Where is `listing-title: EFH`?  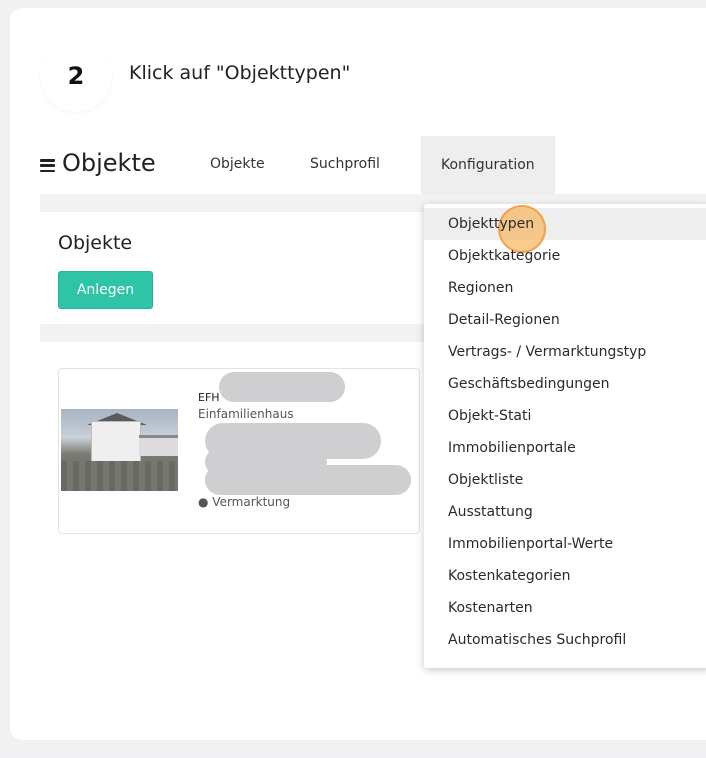
listing-title: EFH is located at coordinates (209, 397).